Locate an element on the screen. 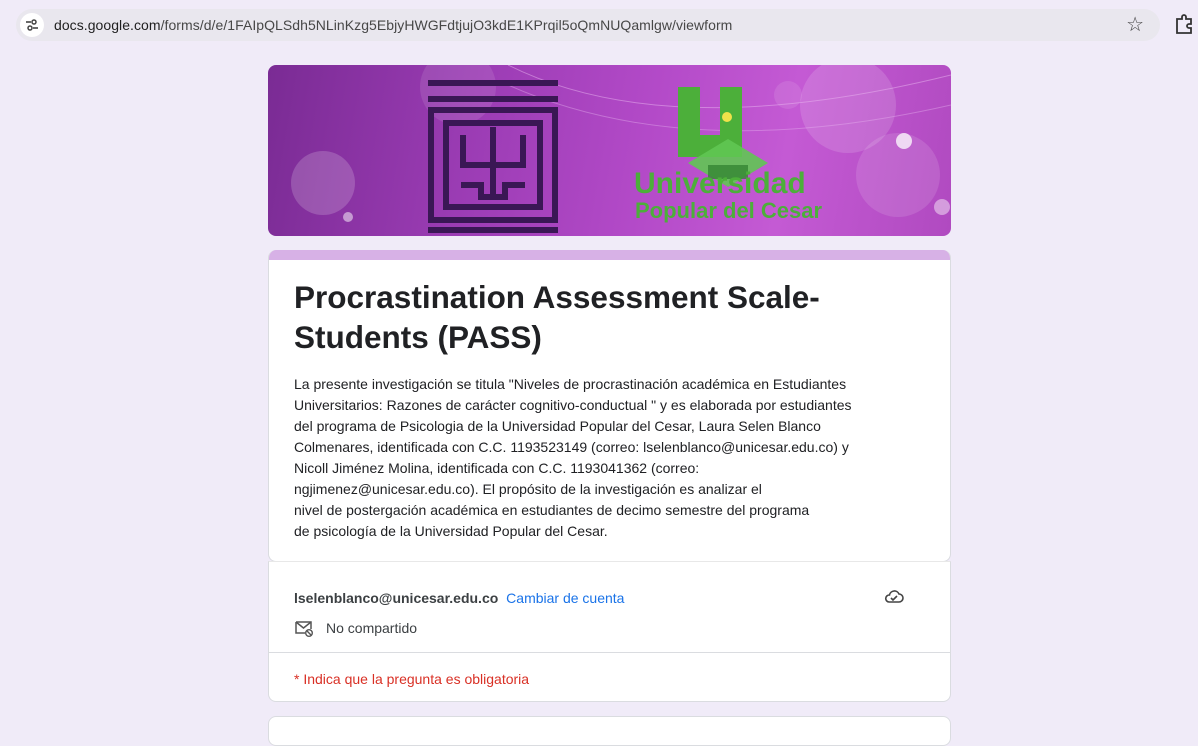  extensions-icon is located at coordinates (1184, 25).